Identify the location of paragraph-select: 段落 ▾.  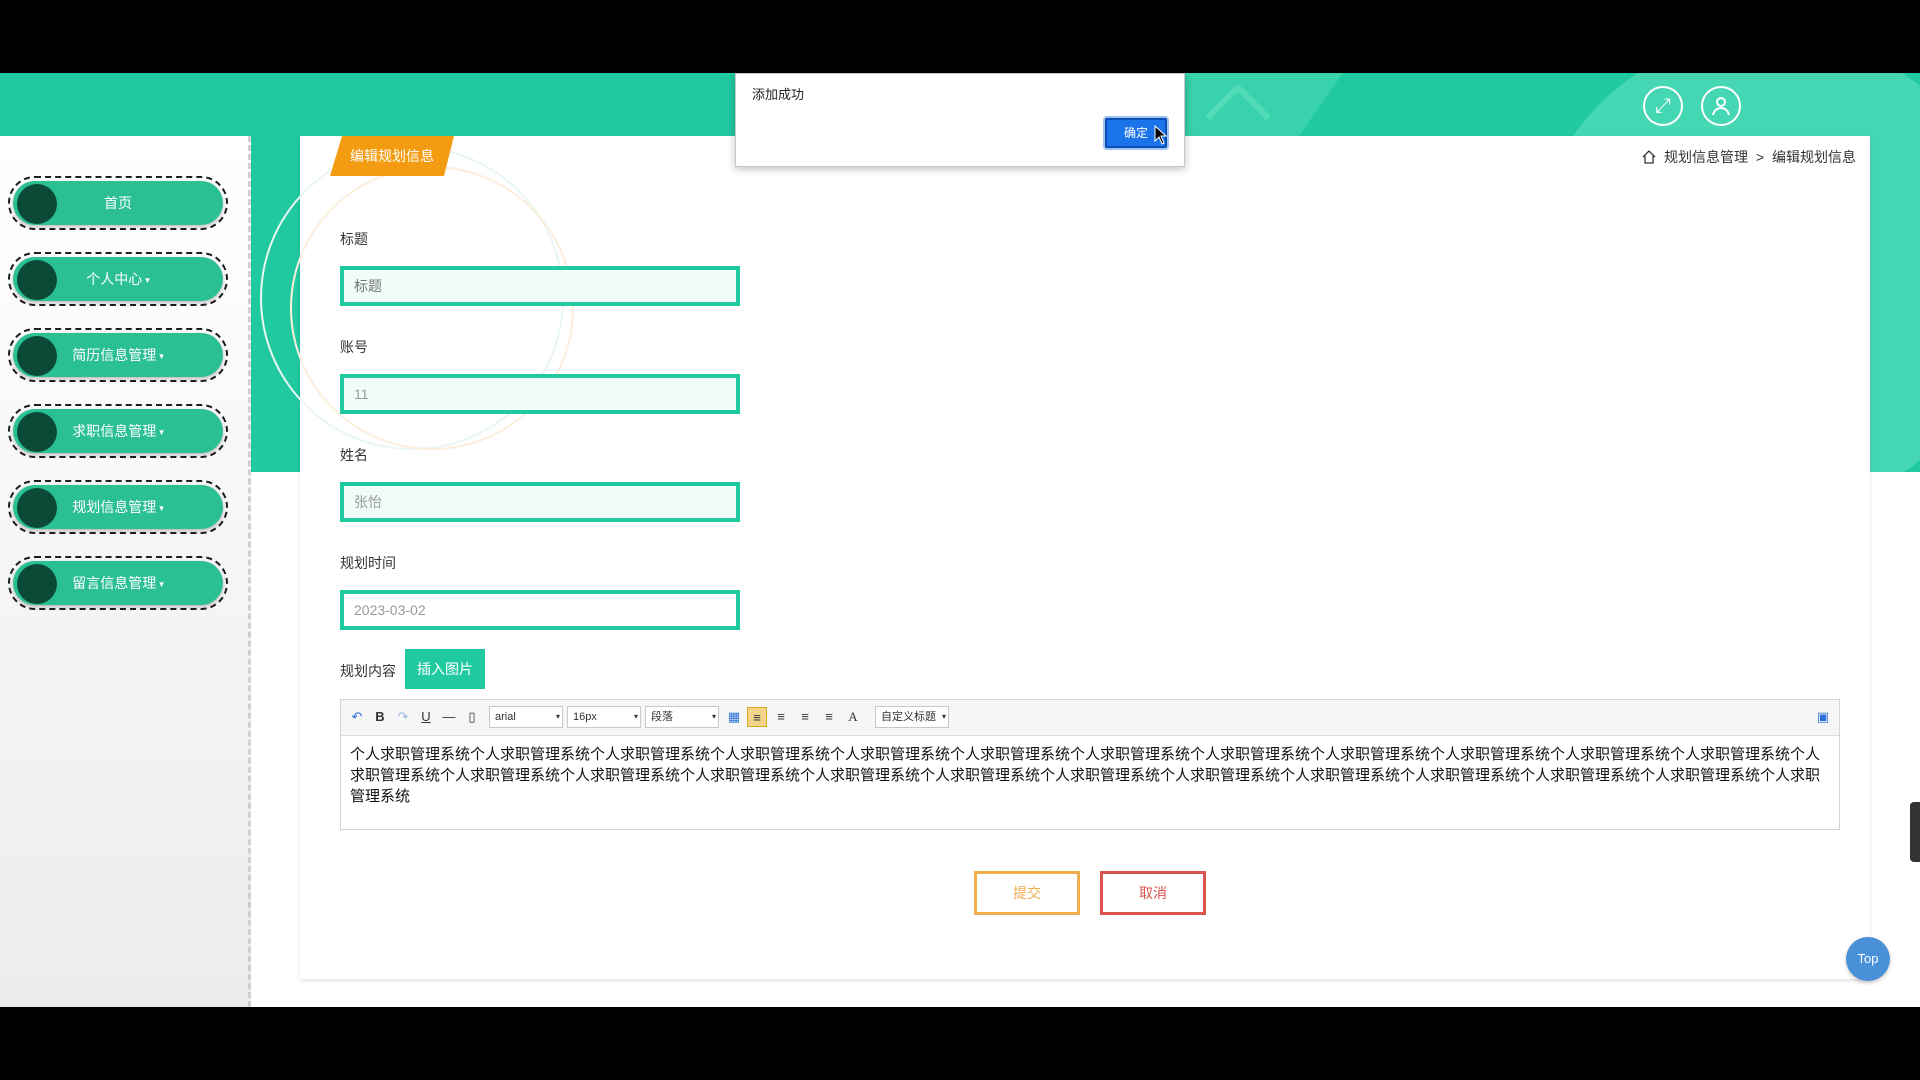
(682, 717).